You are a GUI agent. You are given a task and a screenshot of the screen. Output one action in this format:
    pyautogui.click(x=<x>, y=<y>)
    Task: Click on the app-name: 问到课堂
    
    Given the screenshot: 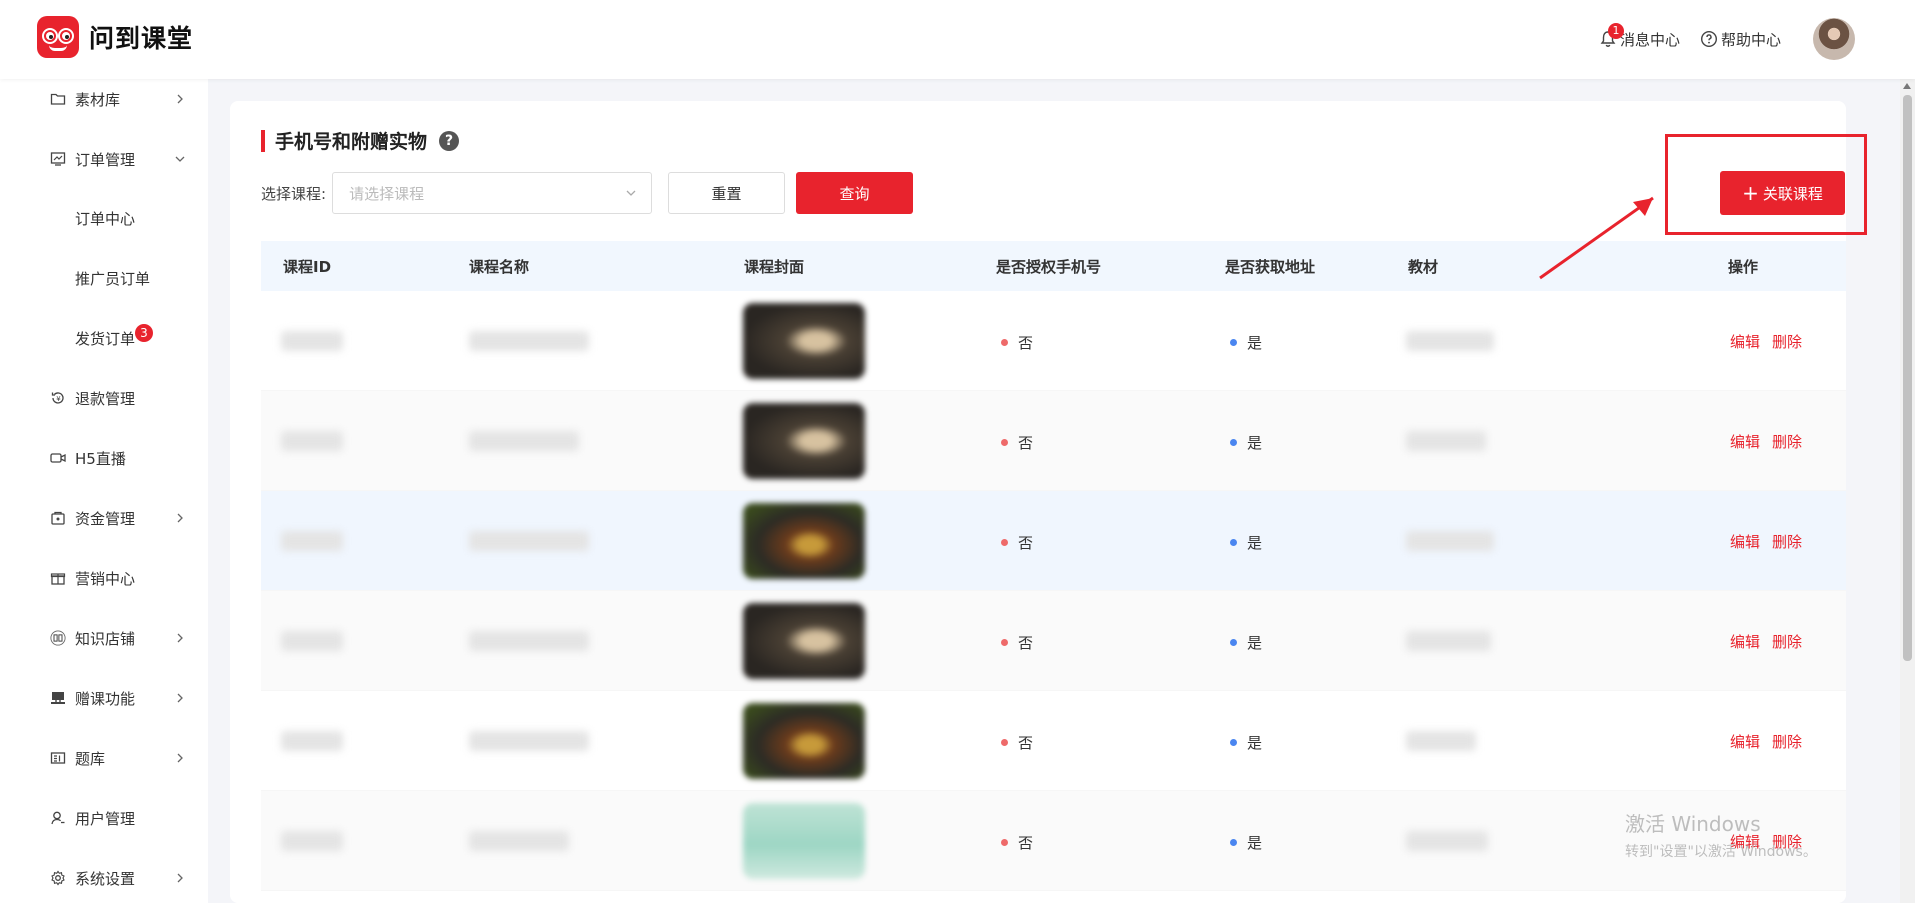 What is the action you would take?
    pyautogui.click(x=141, y=38)
    